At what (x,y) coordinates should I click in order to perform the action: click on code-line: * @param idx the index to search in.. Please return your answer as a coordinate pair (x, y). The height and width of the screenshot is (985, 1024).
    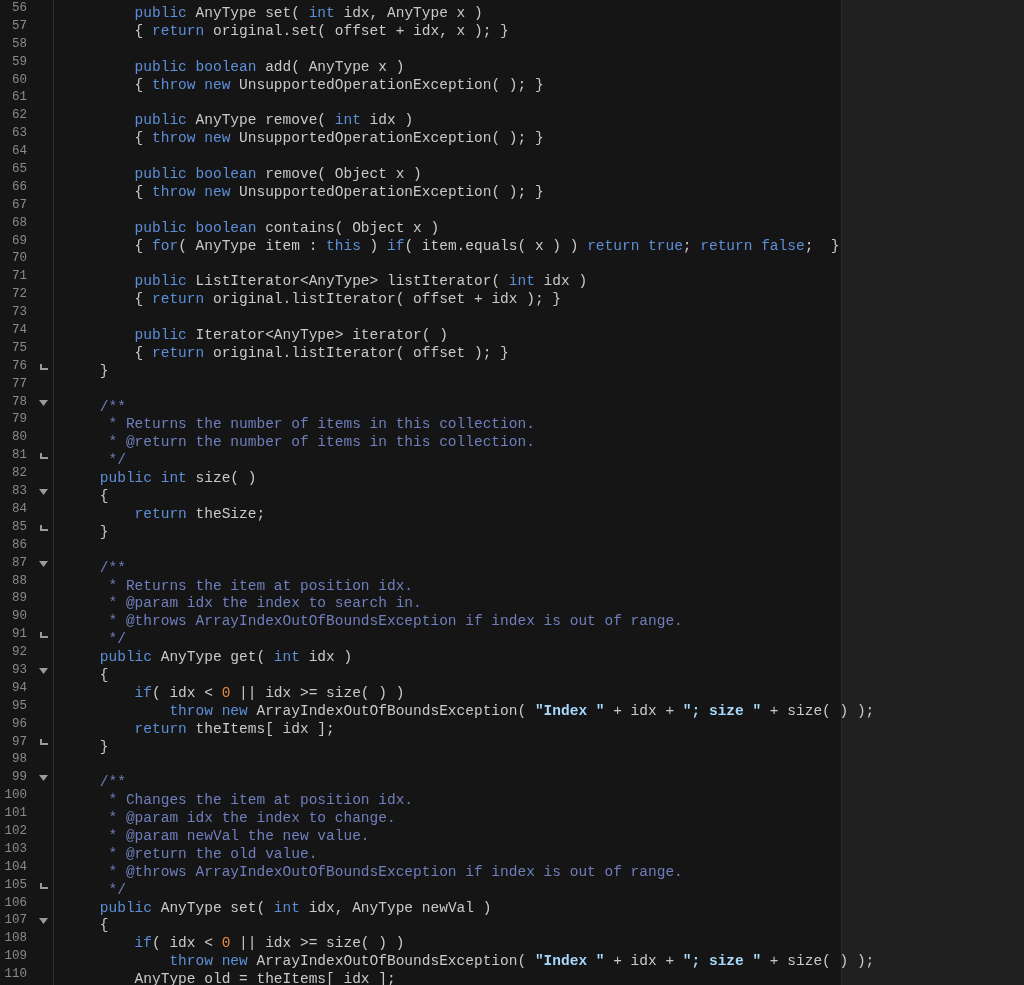
    Looking at the image, I should click on (264, 604).